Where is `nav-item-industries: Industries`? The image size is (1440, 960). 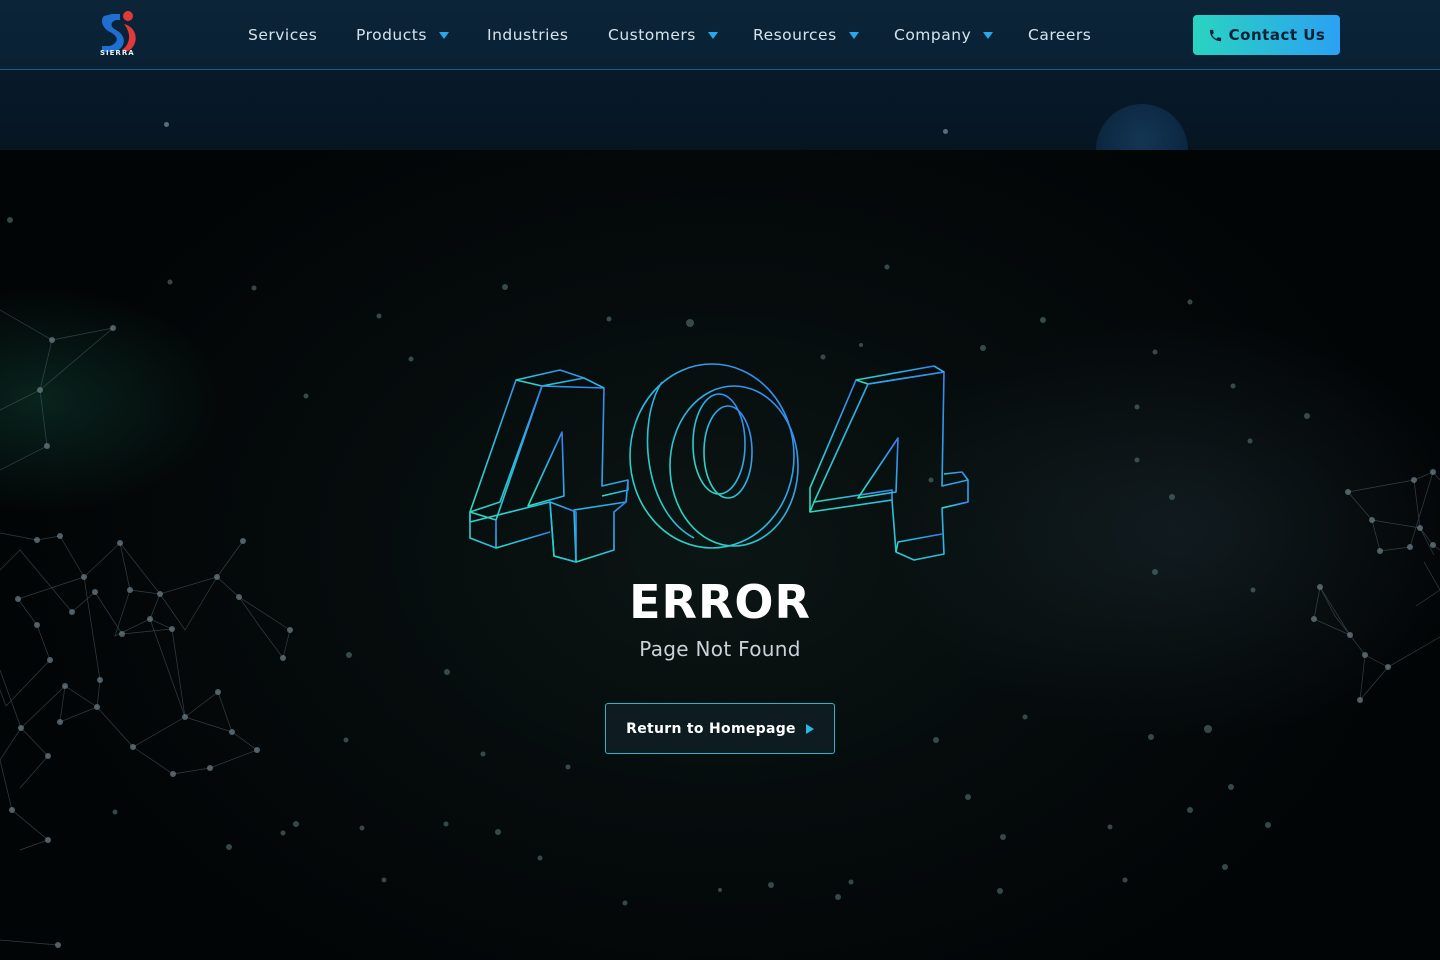 nav-item-industries: Industries is located at coordinates (528, 35).